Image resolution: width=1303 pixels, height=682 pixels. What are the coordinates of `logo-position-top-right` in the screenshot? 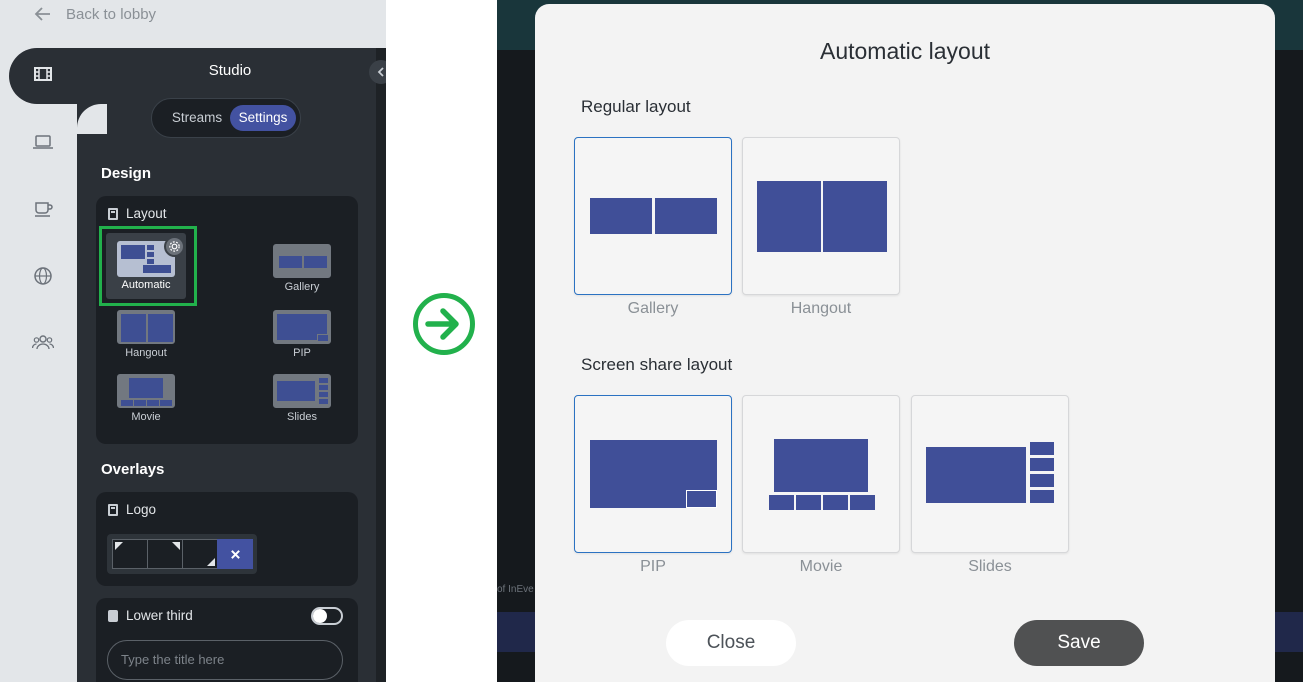 It's located at (165, 554).